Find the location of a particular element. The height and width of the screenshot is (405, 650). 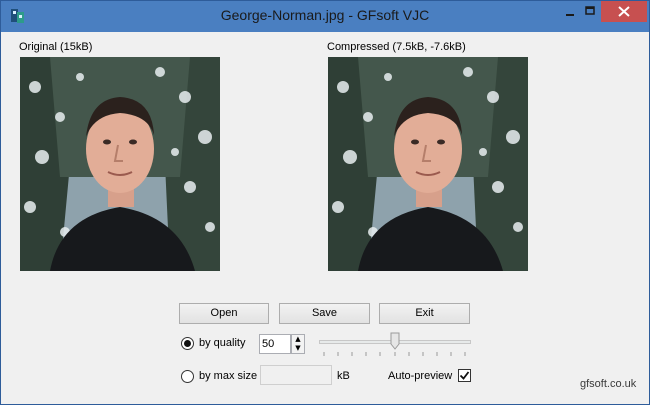

auto-preview-checkbox is located at coordinates (464, 375).